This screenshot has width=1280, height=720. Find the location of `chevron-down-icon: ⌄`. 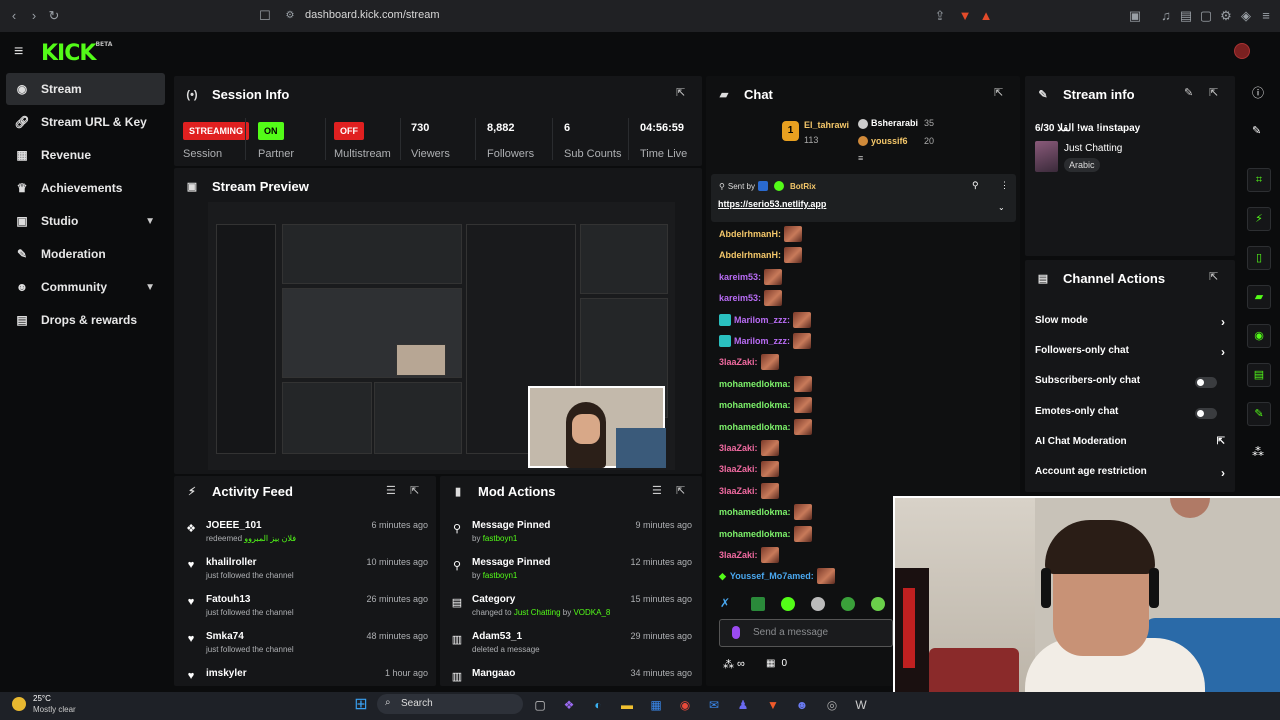

chevron-down-icon: ⌄ is located at coordinates (1001, 207).